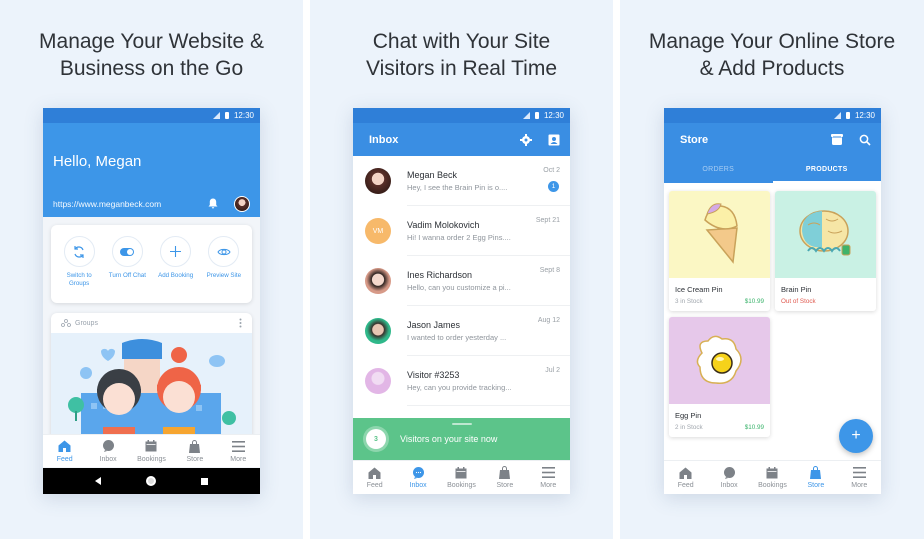 Image resolution: width=924 pixels, height=539 pixels. What do you see at coordinates (689, 301) in the screenshot?
I see `product-stock: 3 in Stock` at bounding box center [689, 301].